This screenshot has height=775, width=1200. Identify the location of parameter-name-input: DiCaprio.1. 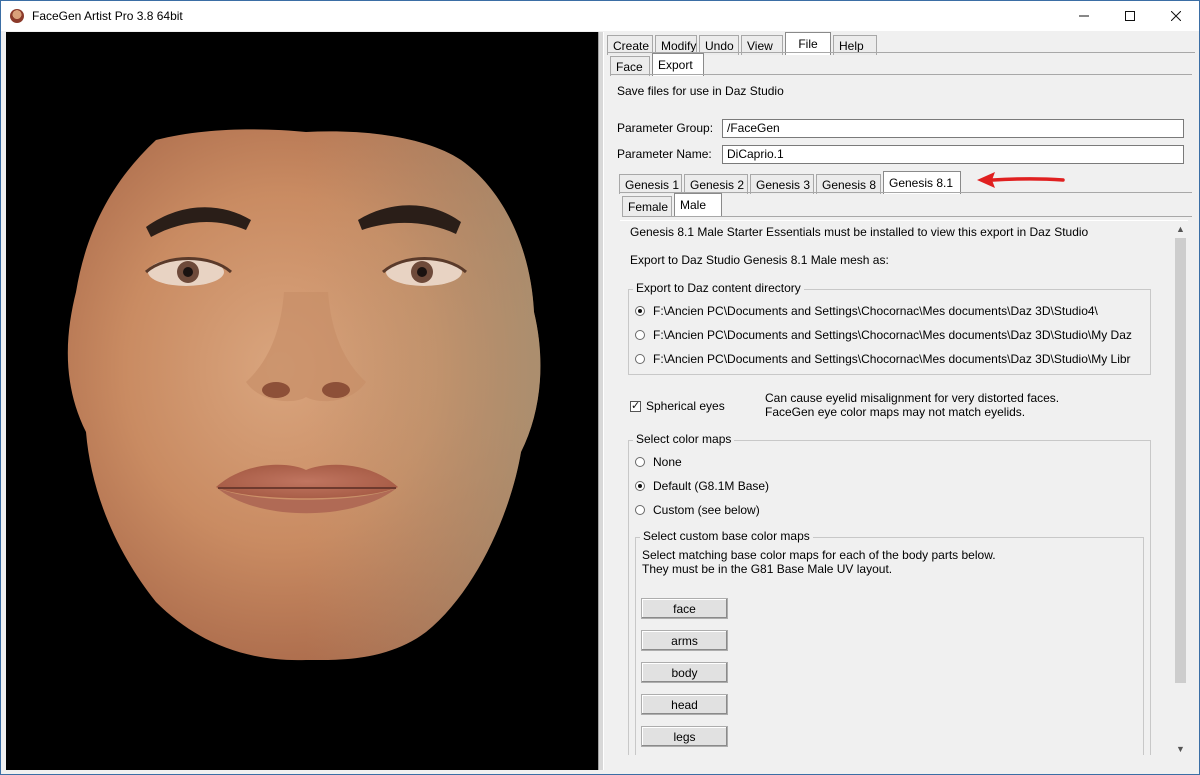
(953, 154).